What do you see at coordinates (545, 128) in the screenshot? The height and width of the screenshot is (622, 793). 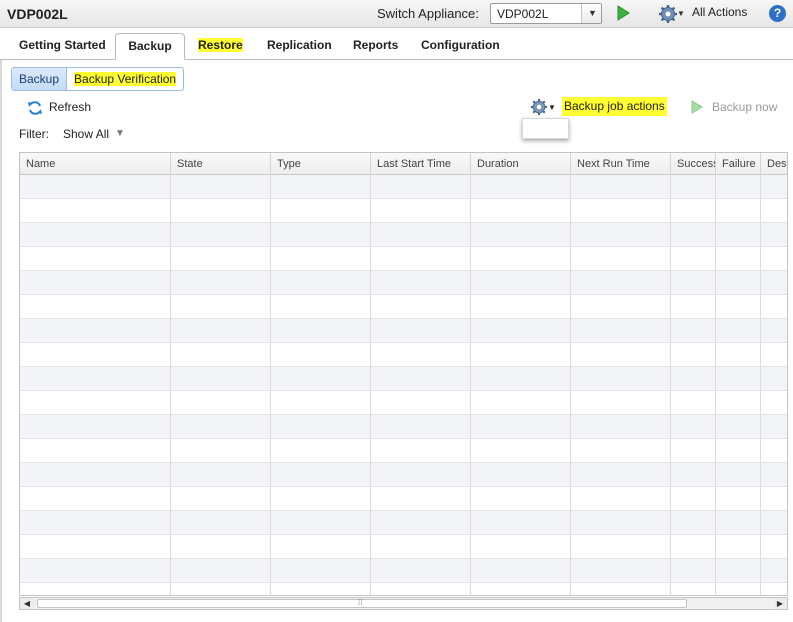 I see `job-actions-dropdown` at bounding box center [545, 128].